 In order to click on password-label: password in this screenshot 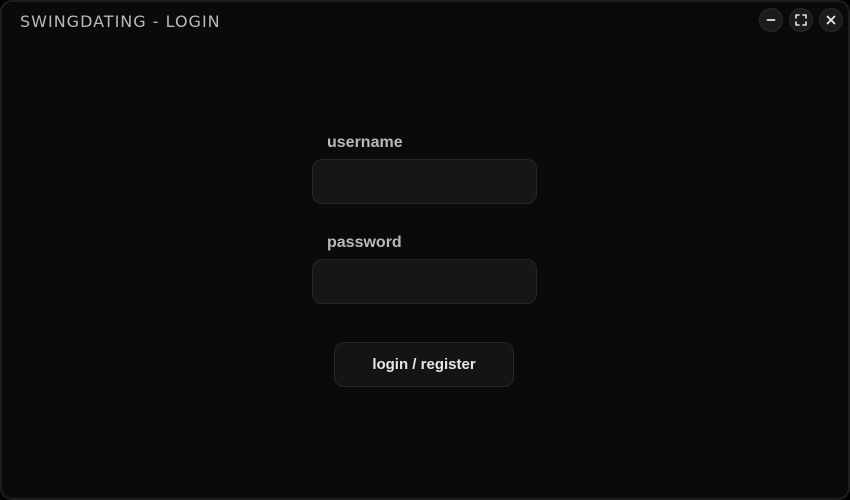, I will do `click(364, 242)`.